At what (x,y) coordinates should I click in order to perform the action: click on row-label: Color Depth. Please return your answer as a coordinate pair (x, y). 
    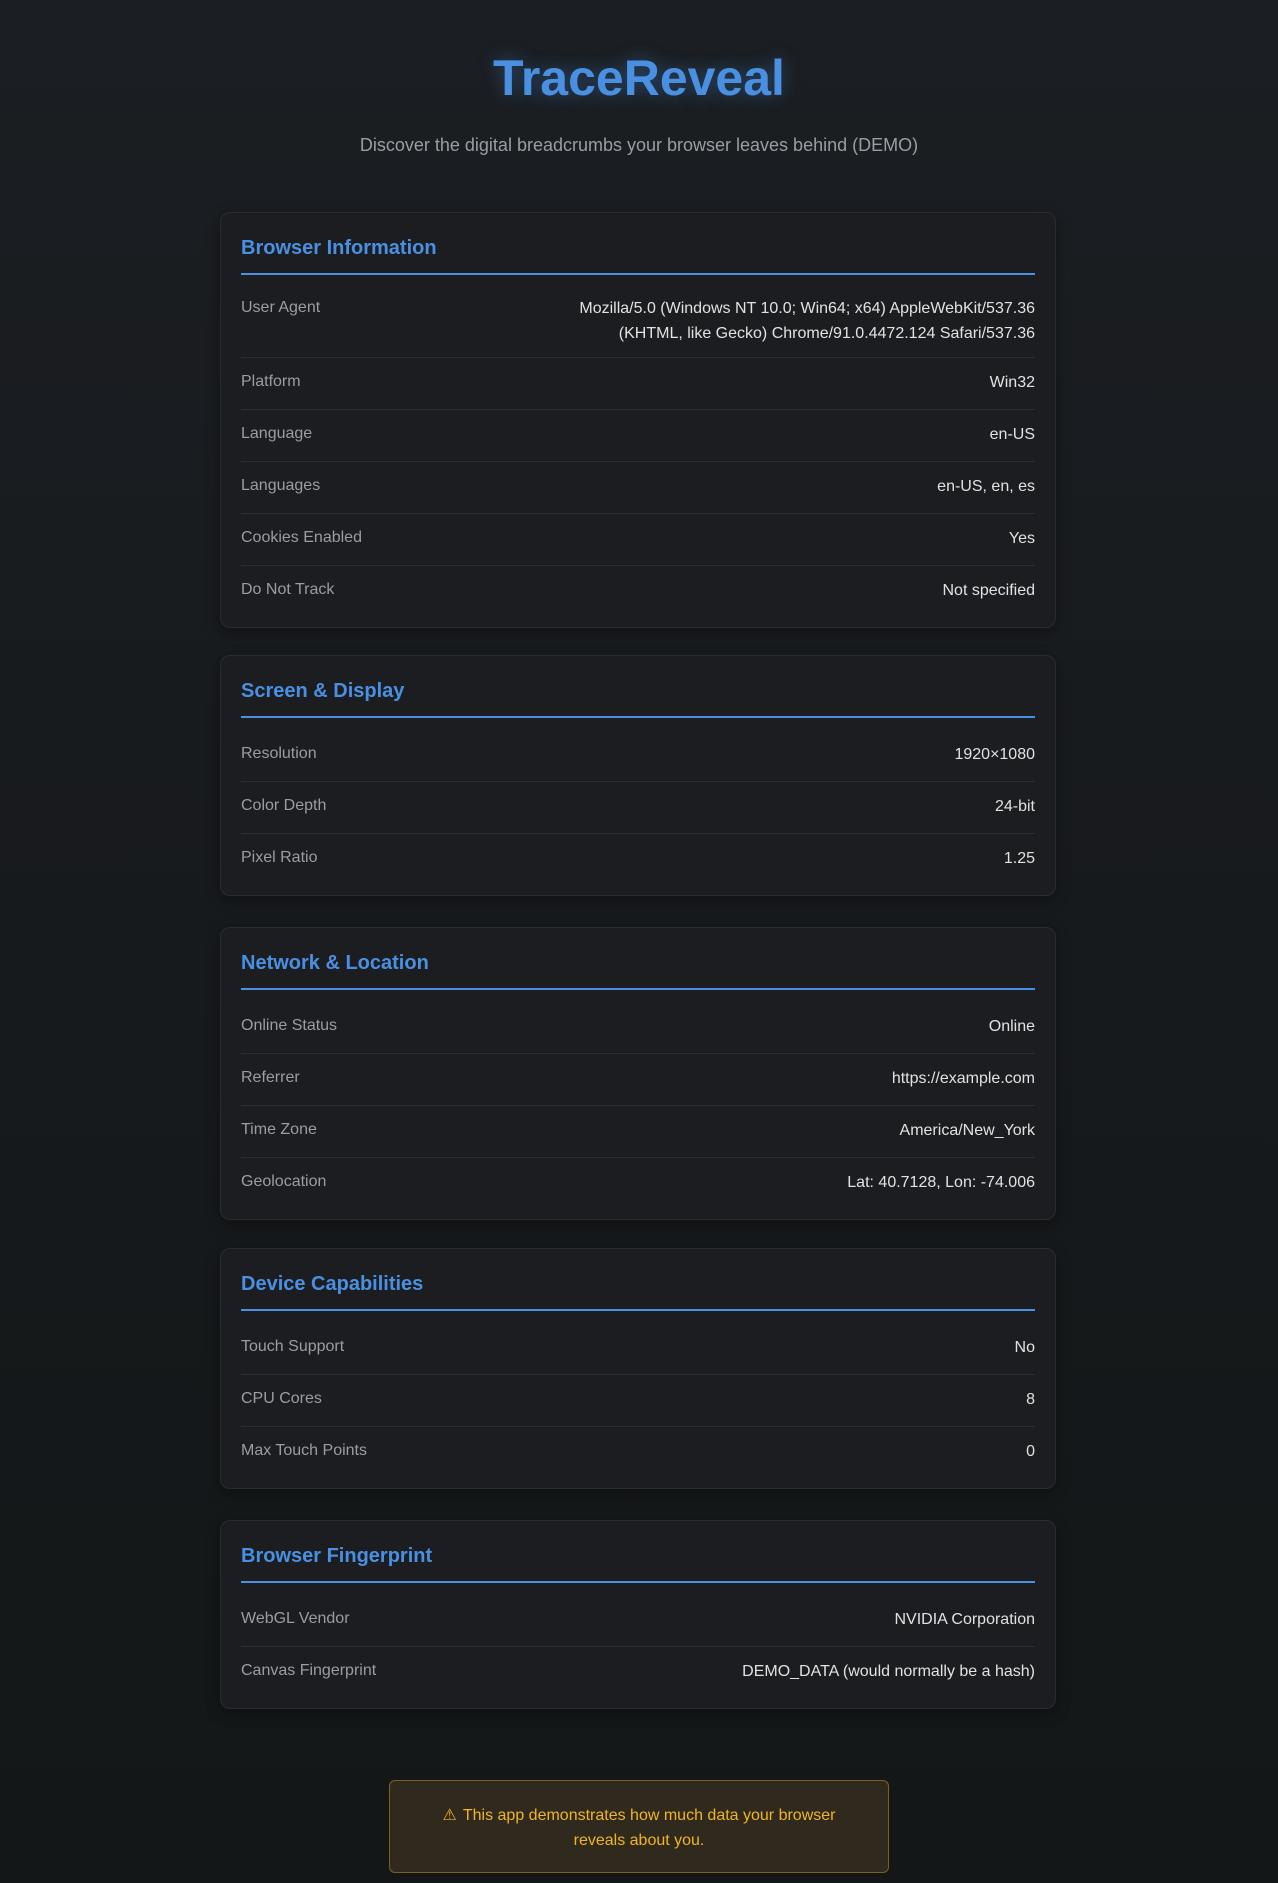
    Looking at the image, I should click on (284, 805).